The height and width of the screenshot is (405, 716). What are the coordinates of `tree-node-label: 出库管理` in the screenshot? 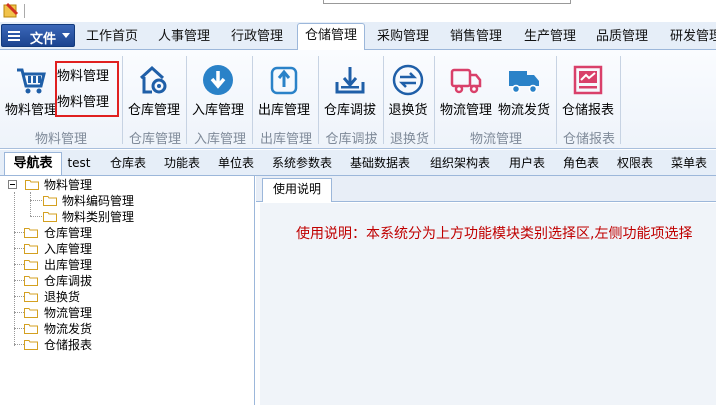 It's located at (68, 265).